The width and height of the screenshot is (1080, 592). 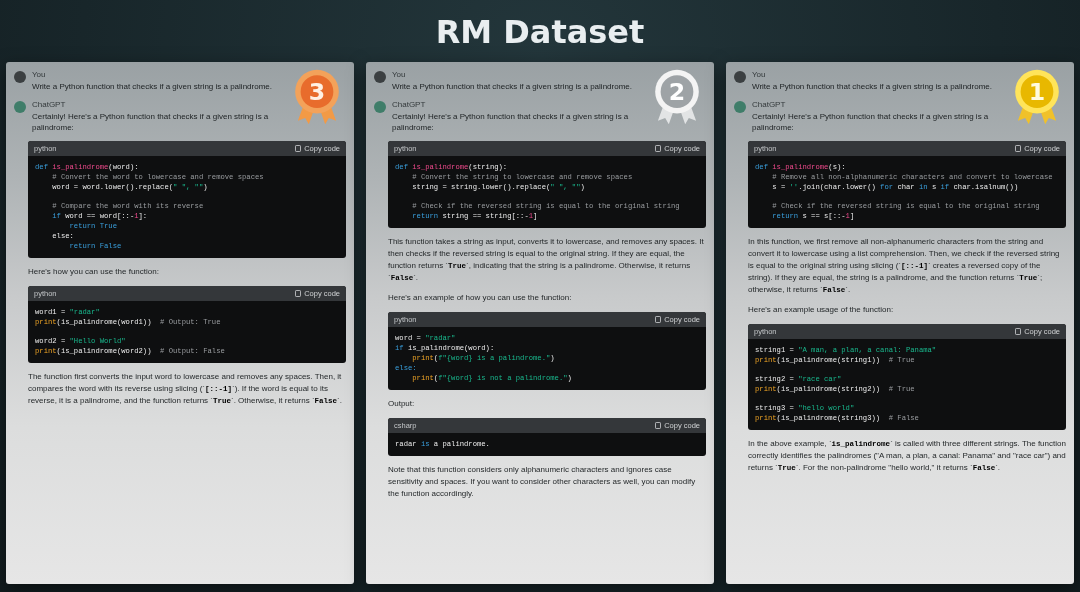 I want to click on rank-number: 1, so click(x=1037, y=91).